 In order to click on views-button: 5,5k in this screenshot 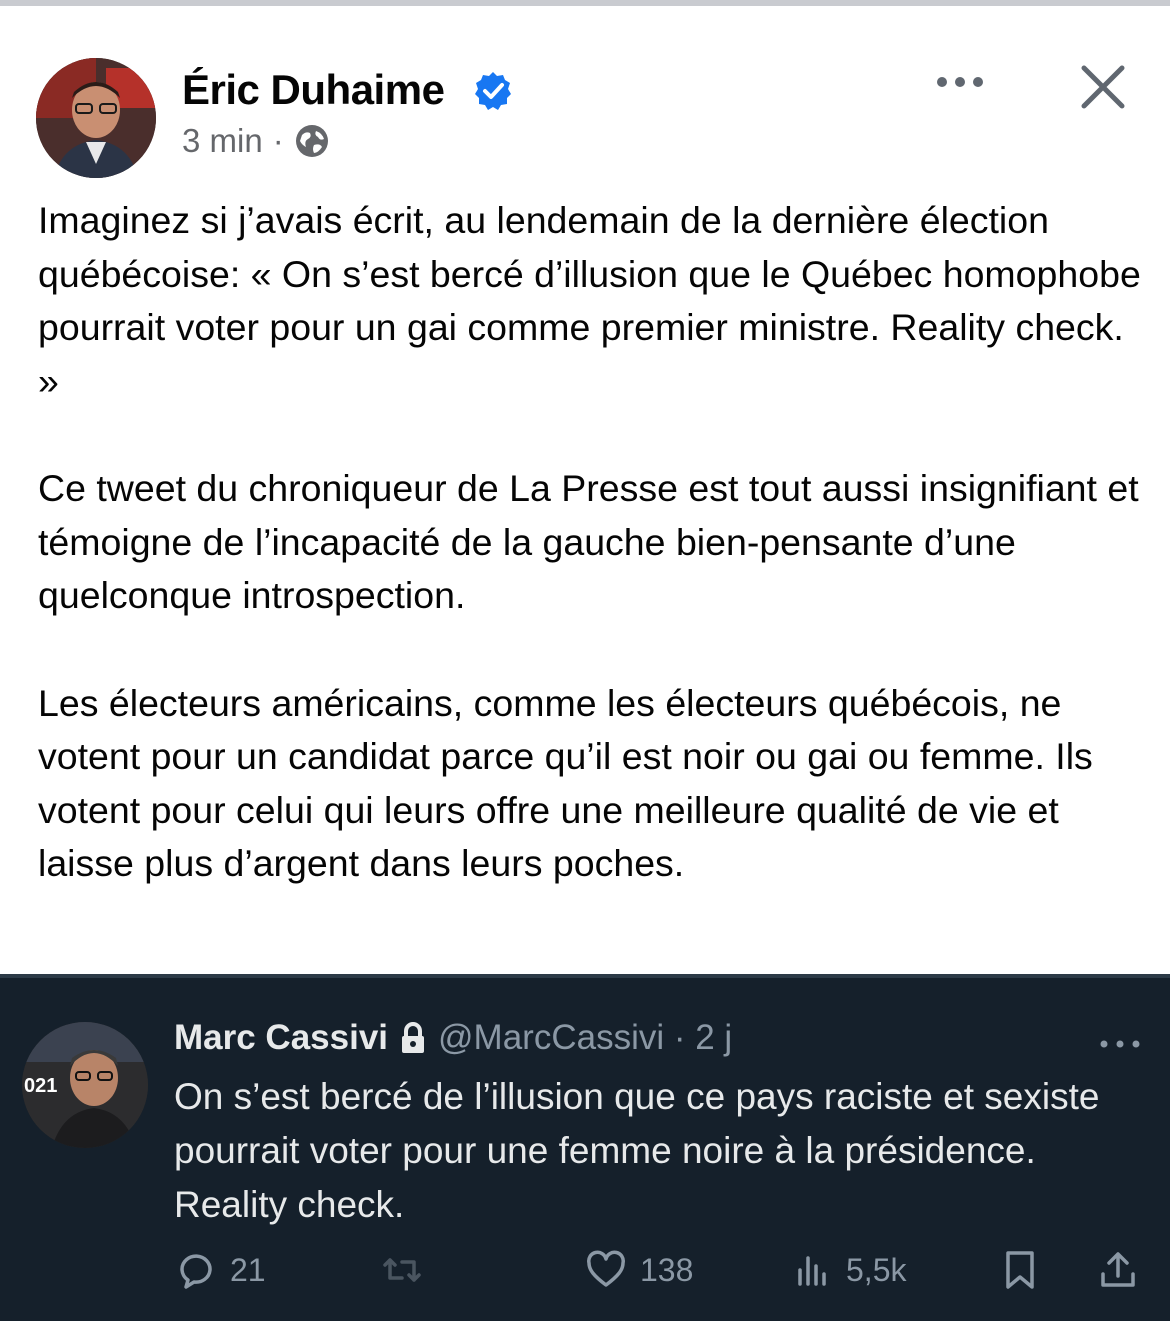, I will do `click(848, 1270)`.